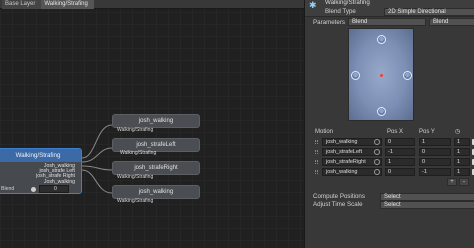 This screenshot has height=248, width=474. I want to click on blend-motion-point-up: ◎, so click(381, 39).